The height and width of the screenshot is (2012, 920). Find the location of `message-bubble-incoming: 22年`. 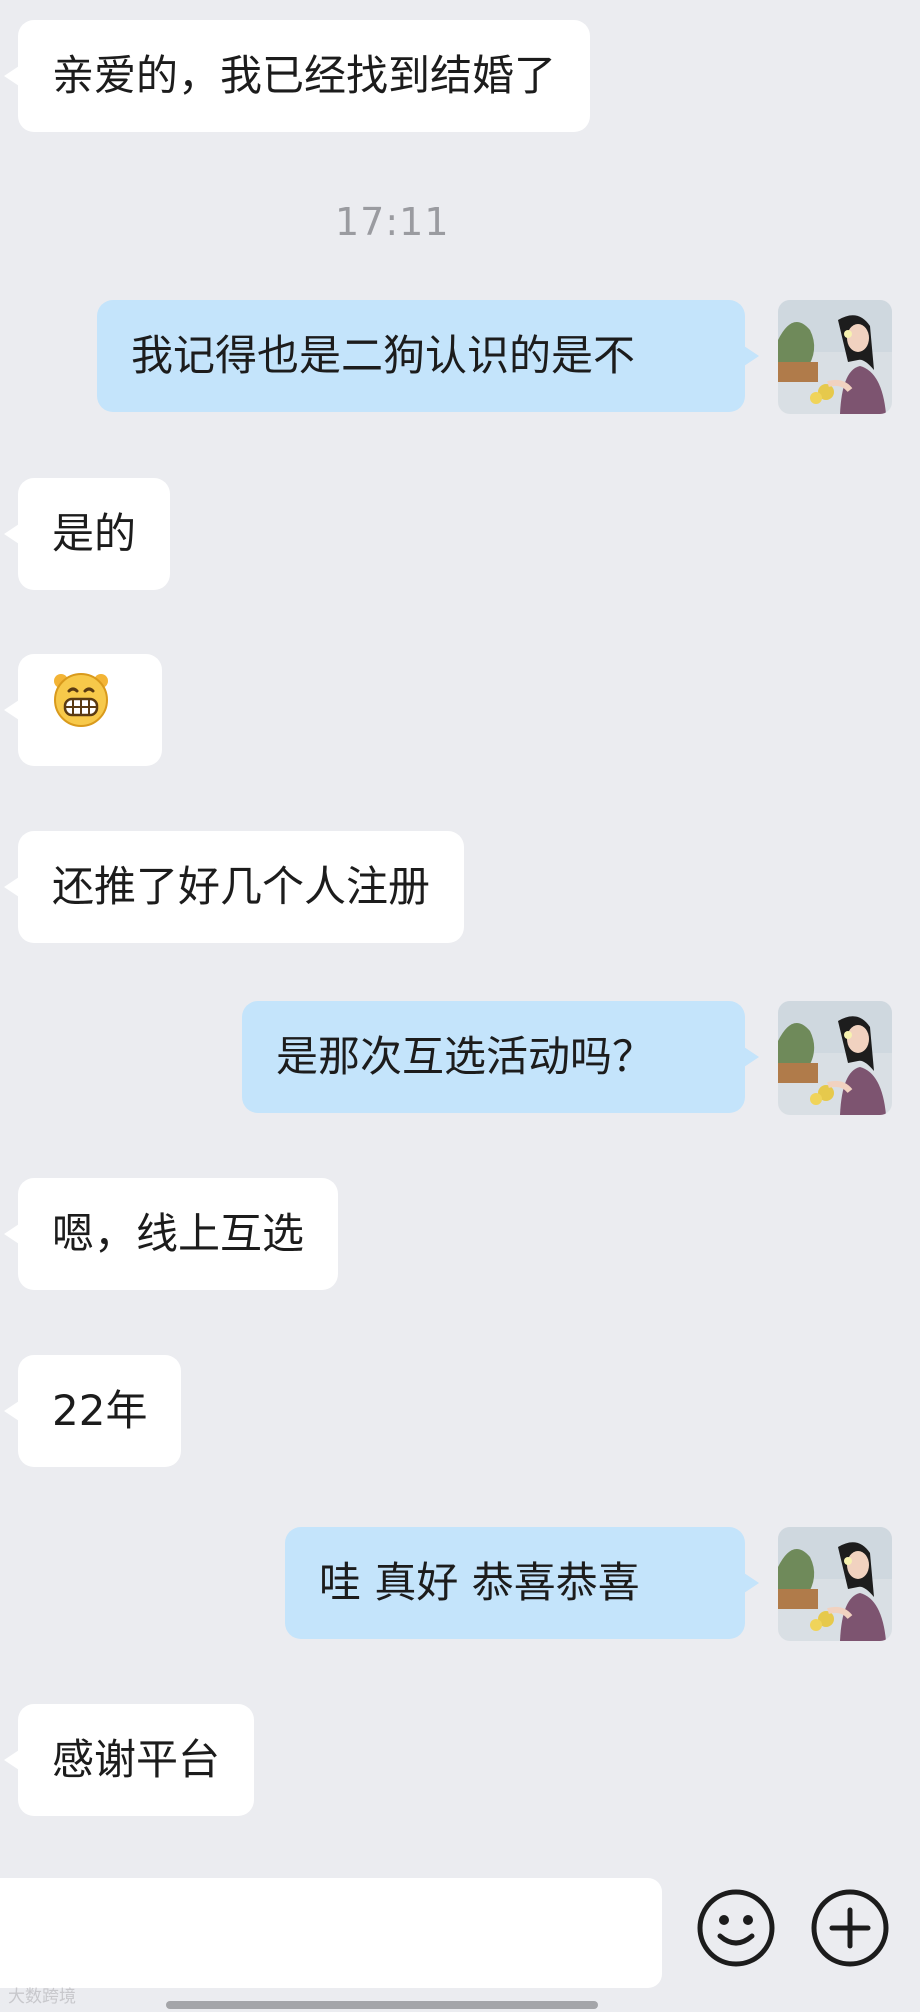

message-bubble-incoming: 22年 is located at coordinates (92, 1411).